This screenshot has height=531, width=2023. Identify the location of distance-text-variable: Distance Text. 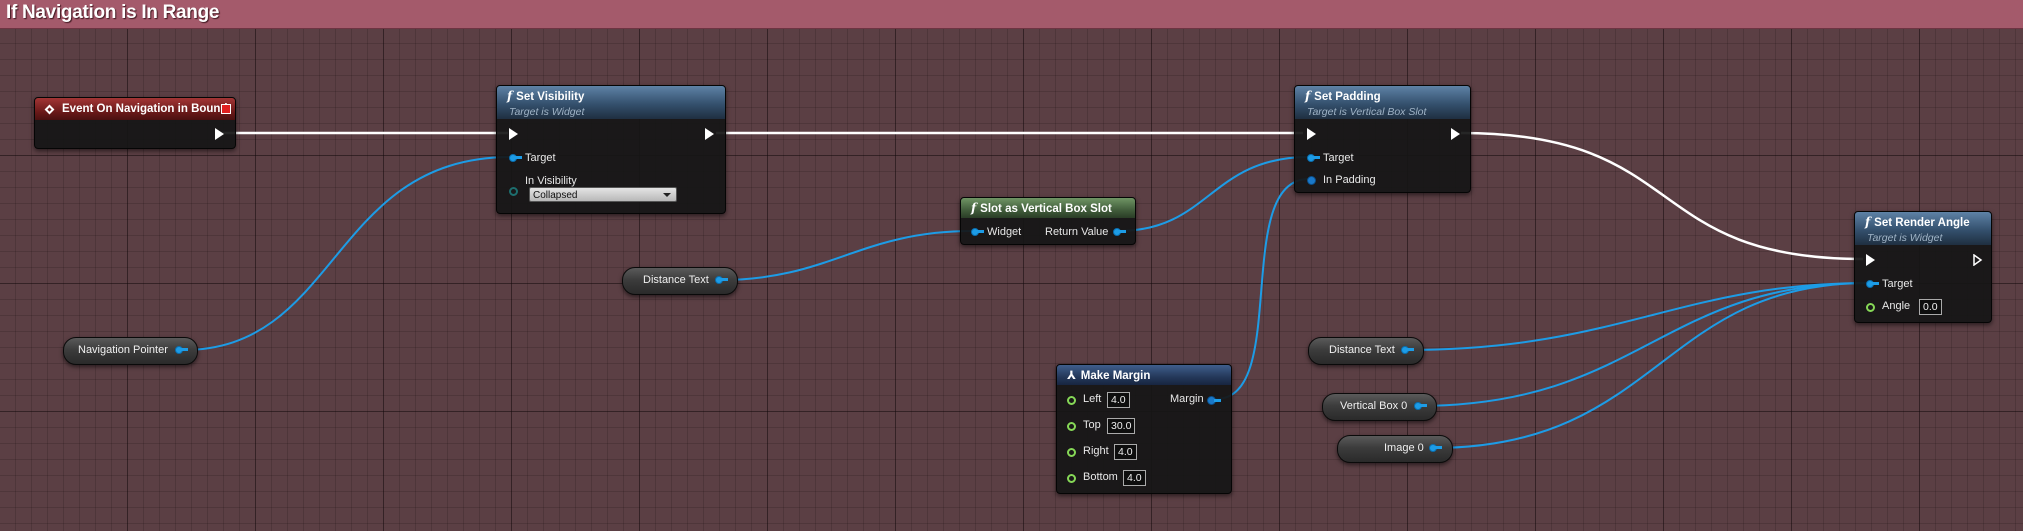
(680, 281).